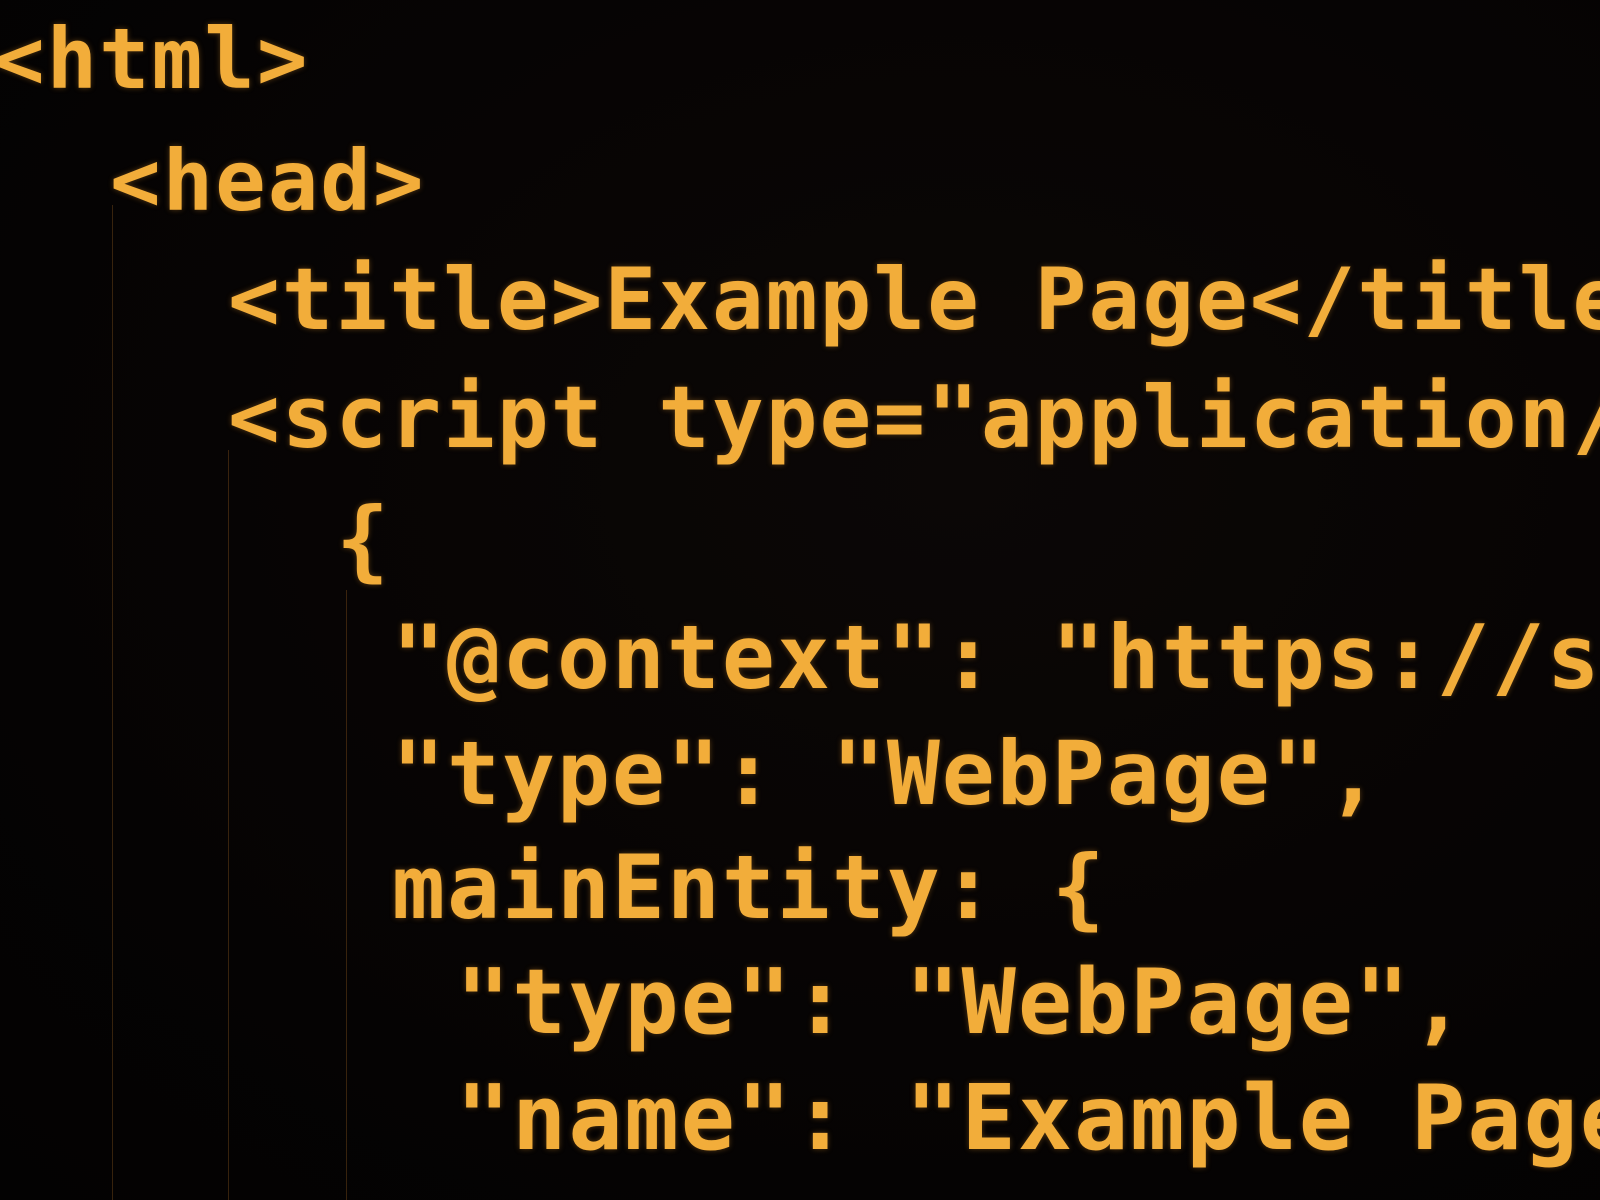 The image size is (1600, 1200). Describe the element at coordinates (887, 773) in the screenshot. I see `code-line-type: "type": "WebPage",` at that location.